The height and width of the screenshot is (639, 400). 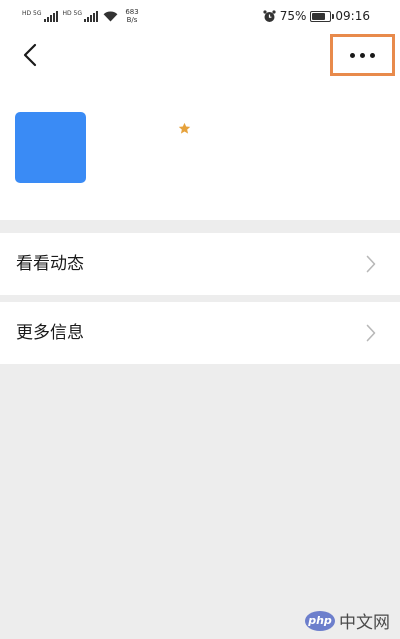 I want to click on chevron-left-icon, so click(x=30, y=55).